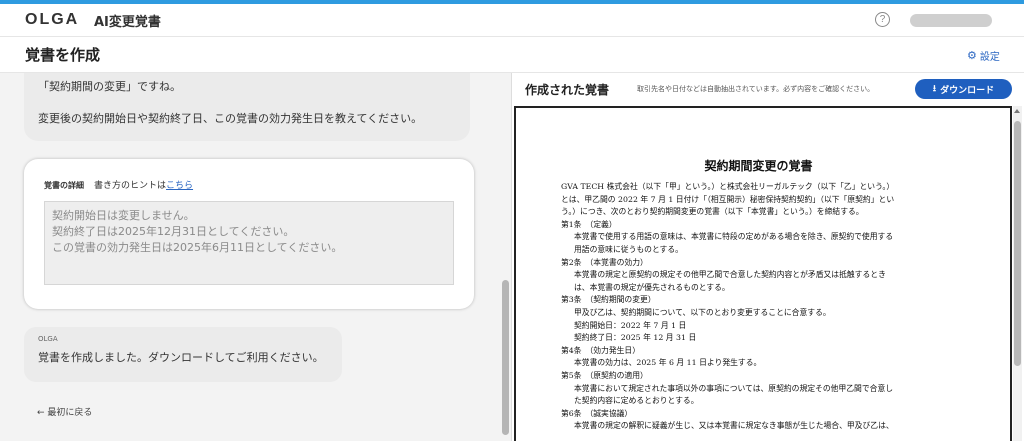 The width and height of the screenshot is (1024, 441). What do you see at coordinates (52, 20) in the screenshot?
I see `olga-logo: OLGA` at bounding box center [52, 20].